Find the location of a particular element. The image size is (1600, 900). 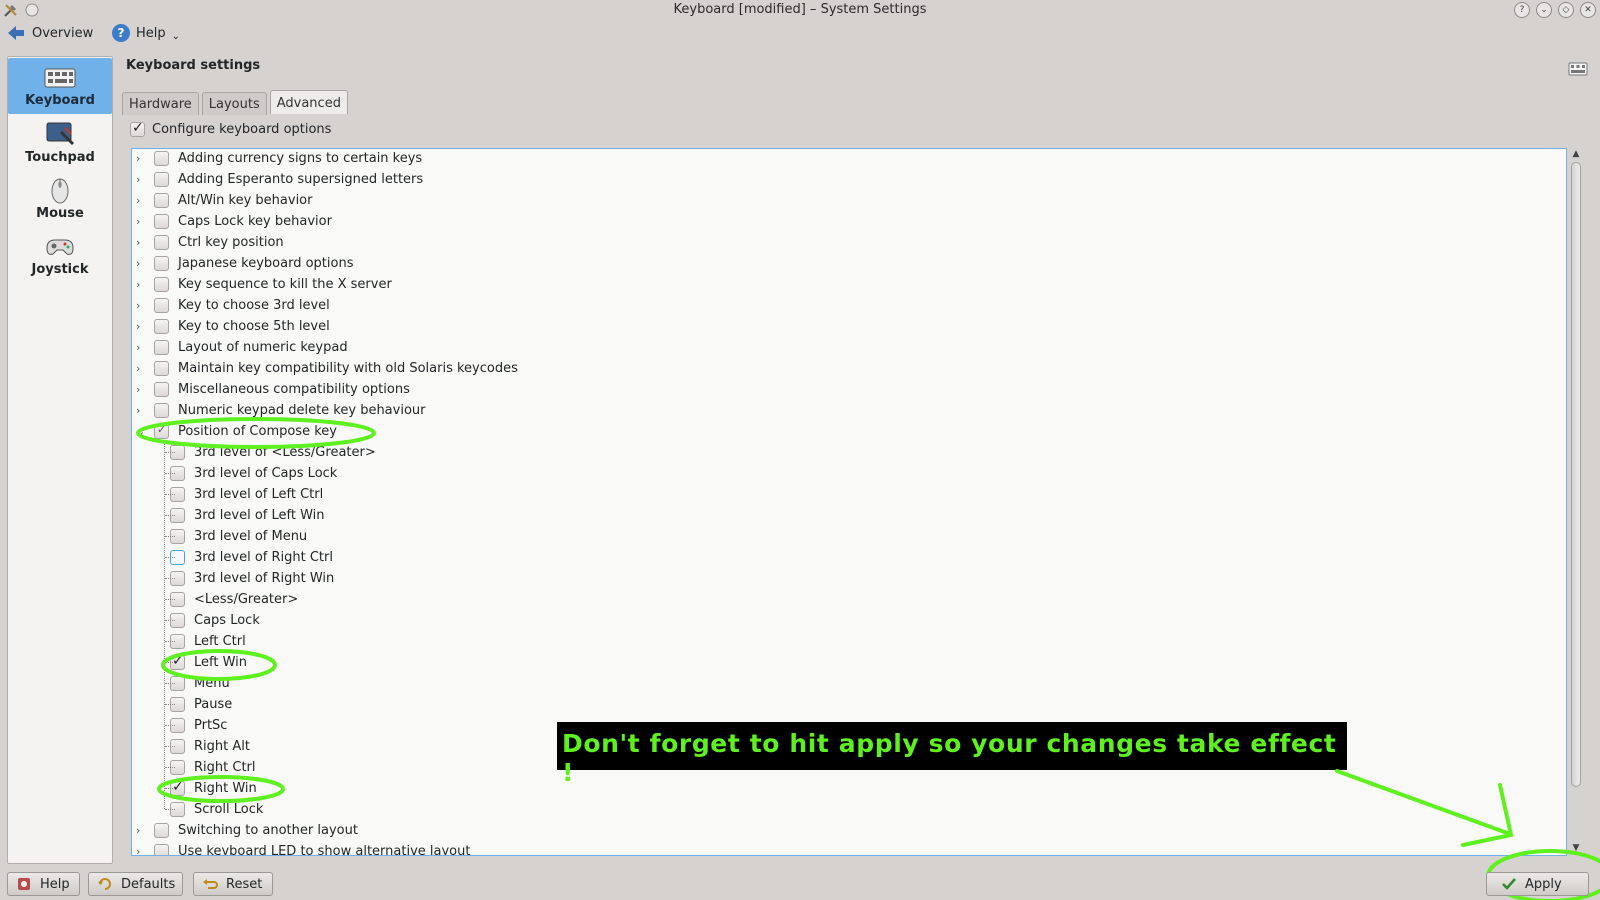

scroll-thumb is located at coordinates (1576, 474).